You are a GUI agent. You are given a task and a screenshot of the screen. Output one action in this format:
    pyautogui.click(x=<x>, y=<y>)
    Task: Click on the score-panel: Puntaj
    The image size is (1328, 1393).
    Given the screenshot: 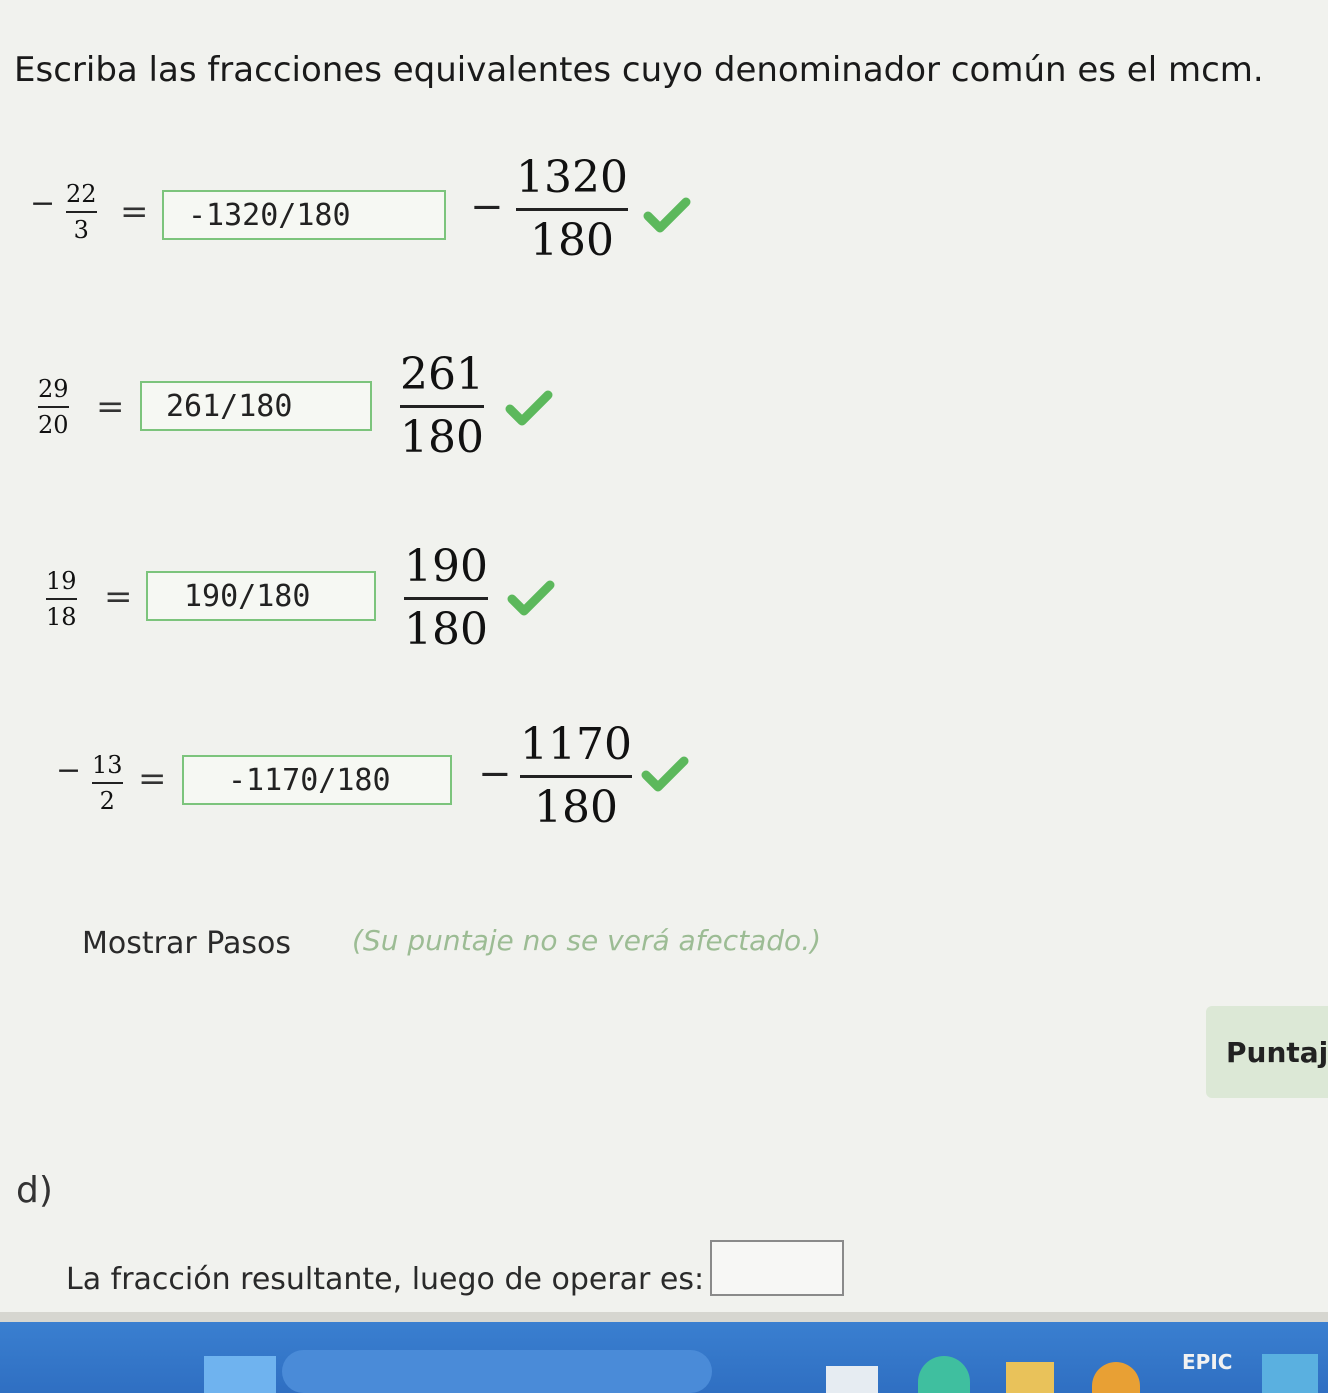 What is the action you would take?
    pyautogui.click(x=1267, y=1052)
    